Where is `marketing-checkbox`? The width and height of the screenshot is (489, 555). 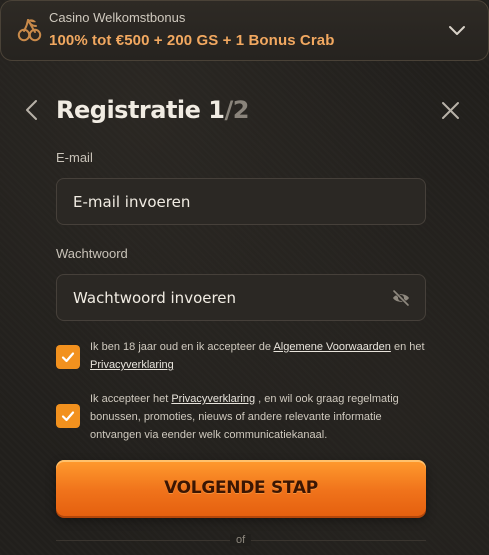
marketing-checkbox is located at coordinates (68, 416).